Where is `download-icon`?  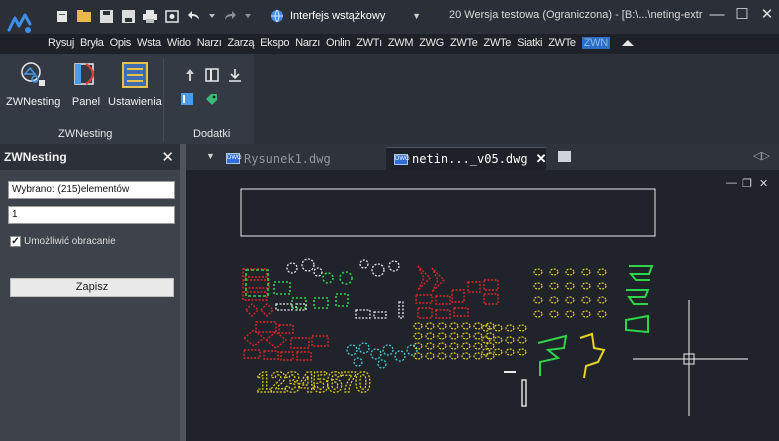 download-icon is located at coordinates (235, 75).